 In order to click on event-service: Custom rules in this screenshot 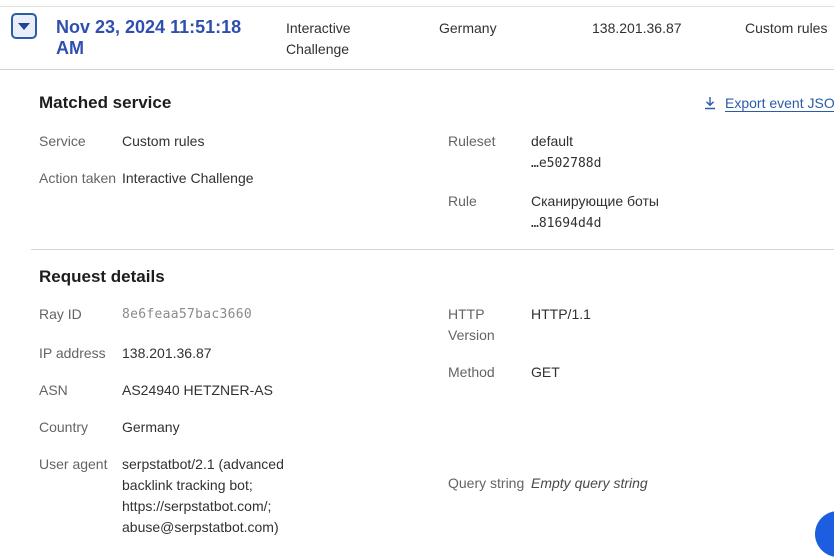, I will do `click(786, 28)`.